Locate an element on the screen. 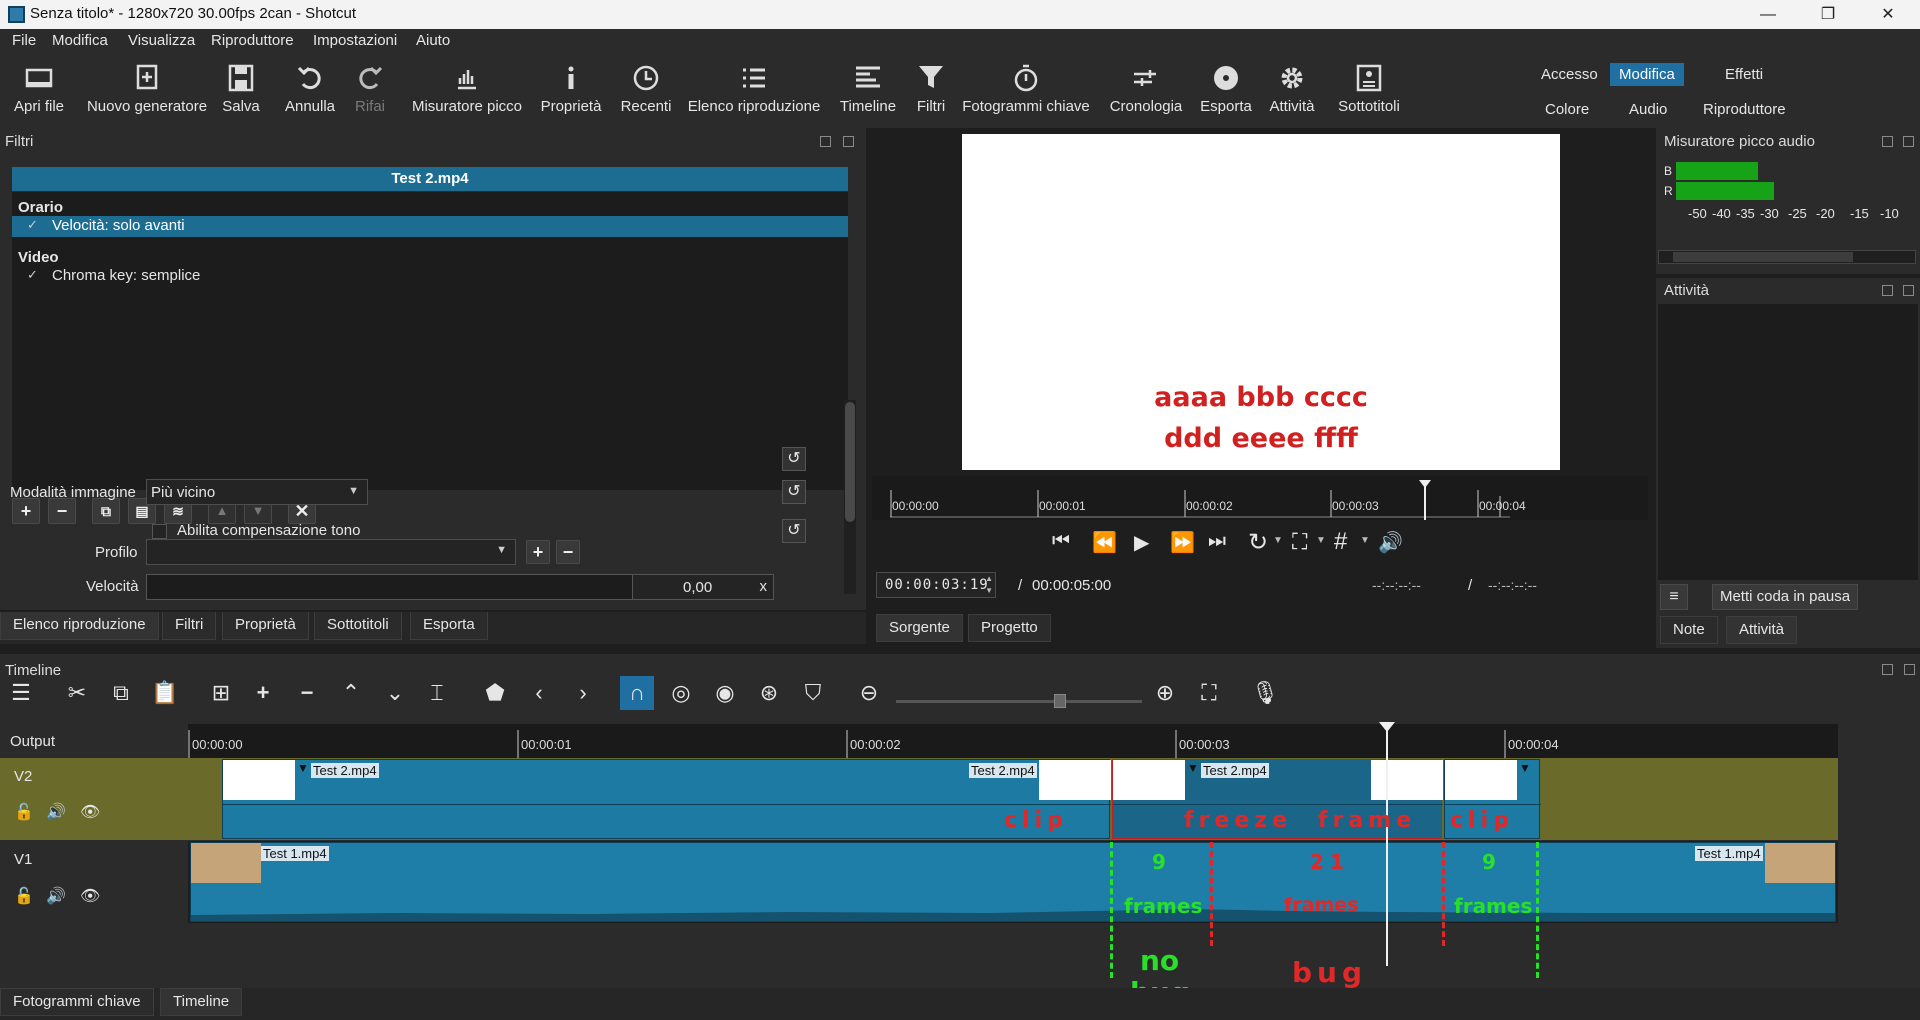 The height and width of the screenshot is (1020, 1920). zoom-in-icon: ⊕ is located at coordinates (1165, 693).